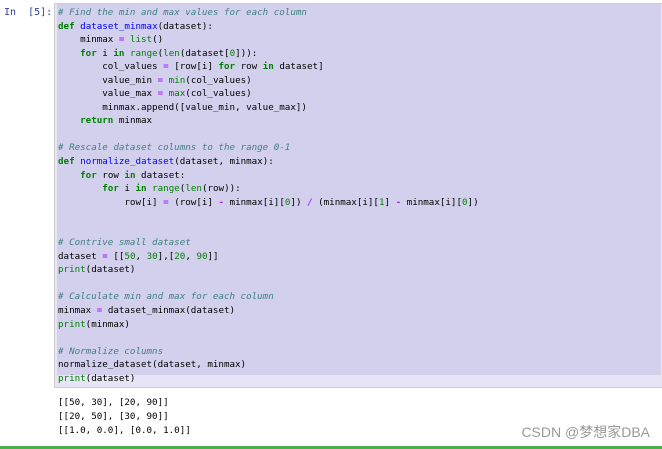 This screenshot has height=449, width=662. I want to click on code-token: (minmax[i][, so click(345, 202).